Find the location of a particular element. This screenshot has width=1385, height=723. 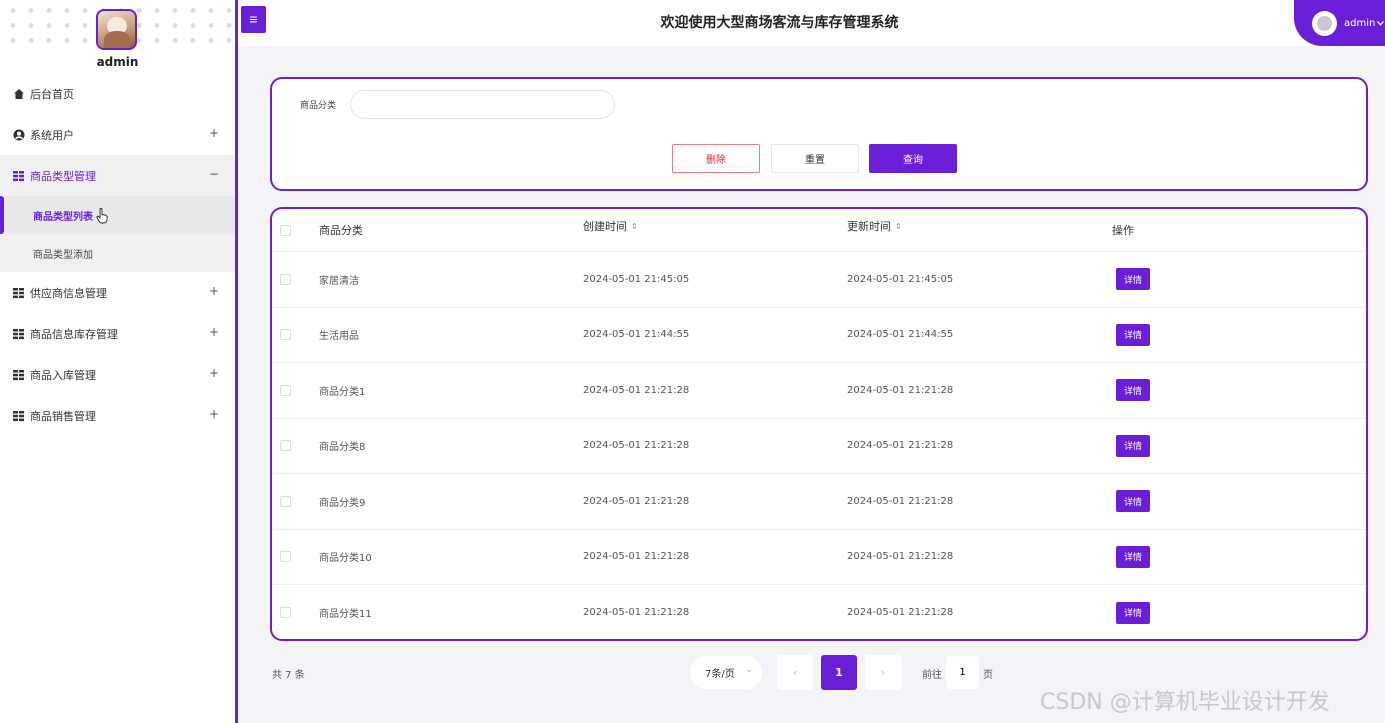

cell-category: 商品分类8 is located at coordinates (342, 448).